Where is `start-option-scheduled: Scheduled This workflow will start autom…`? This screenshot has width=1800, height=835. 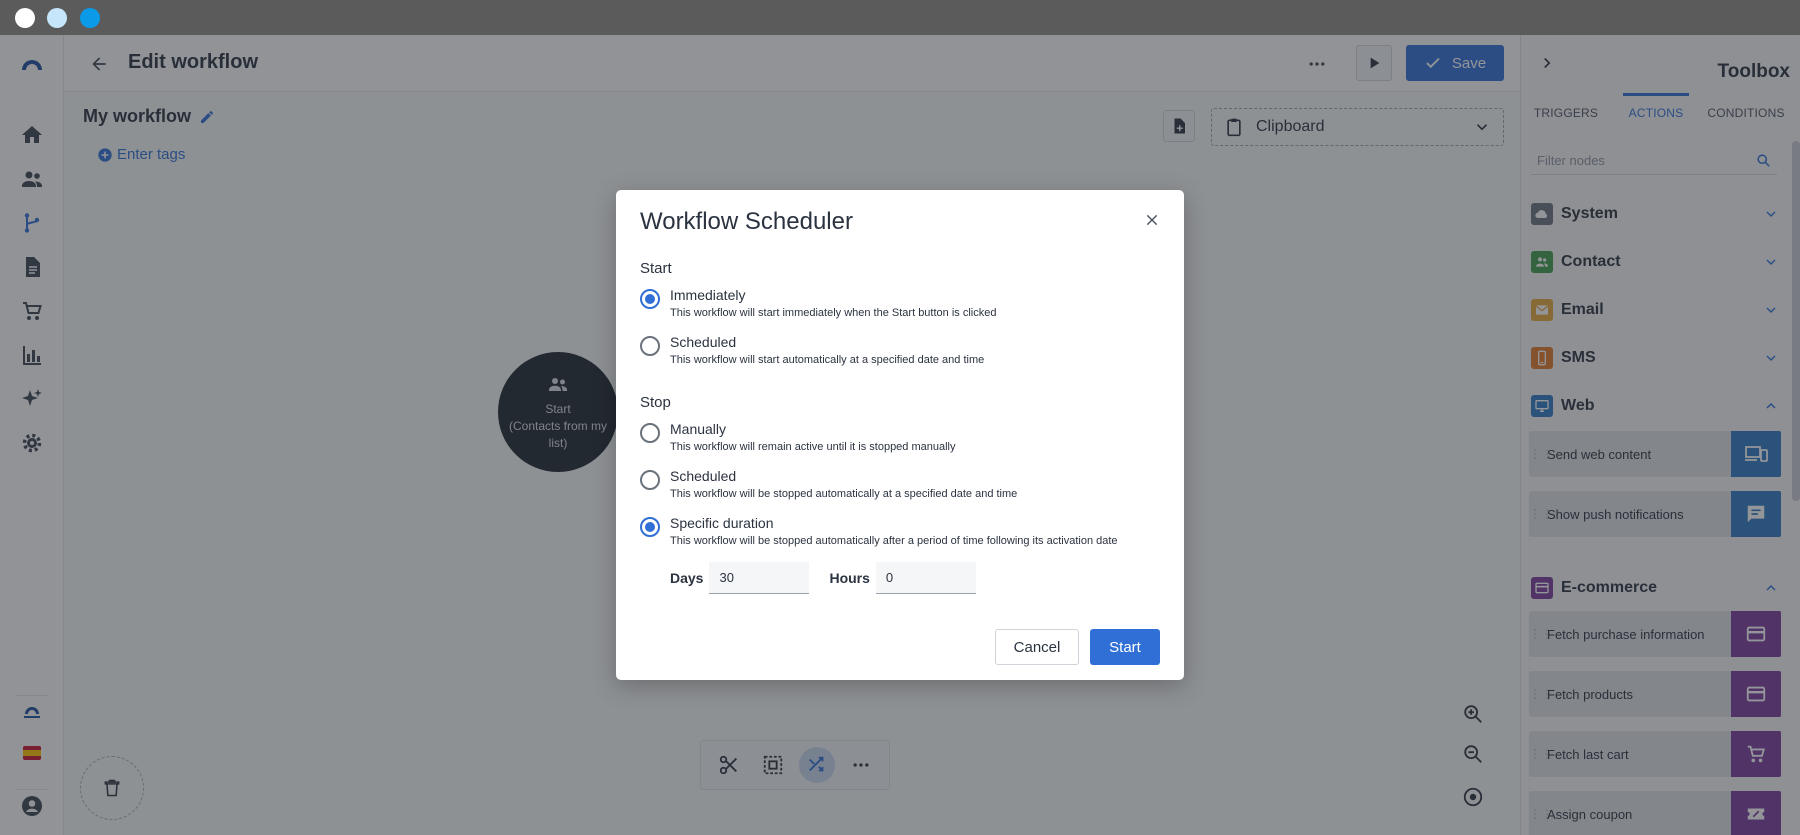
start-option-scheduled: Scheduled This workflow will start autom… is located at coordinates (900, 354).